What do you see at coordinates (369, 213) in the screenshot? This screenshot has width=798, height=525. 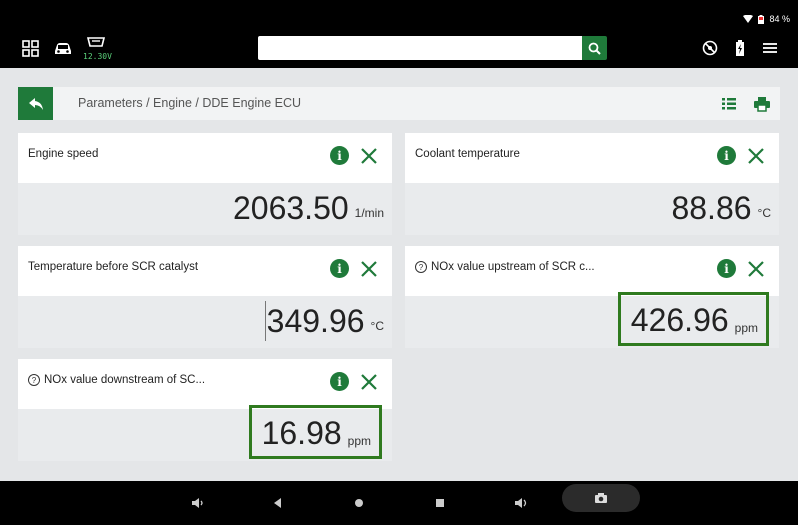 I see `parameter-unit: 1/min` at bounding box center [369, 213].